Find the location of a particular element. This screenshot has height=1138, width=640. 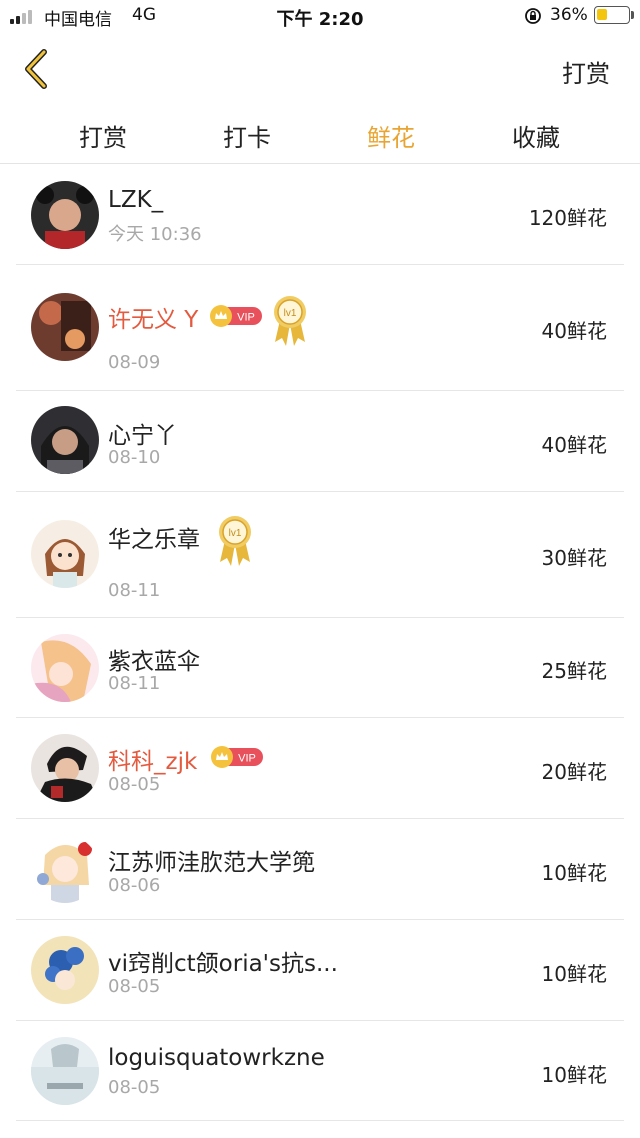

user-name: 江苏师洼肷范大学篼 is located at coordinates (211, 860).